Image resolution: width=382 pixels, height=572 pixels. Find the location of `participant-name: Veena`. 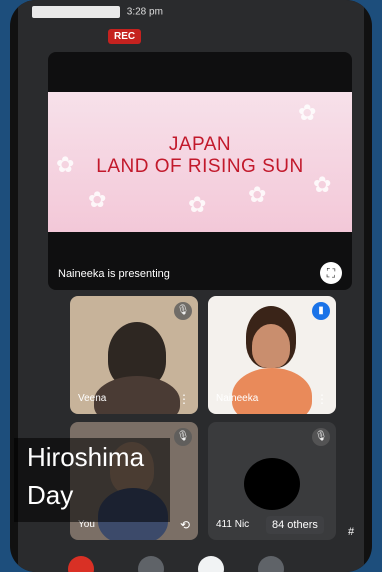

participant-name: Veena is located at coordinates (92, 398).